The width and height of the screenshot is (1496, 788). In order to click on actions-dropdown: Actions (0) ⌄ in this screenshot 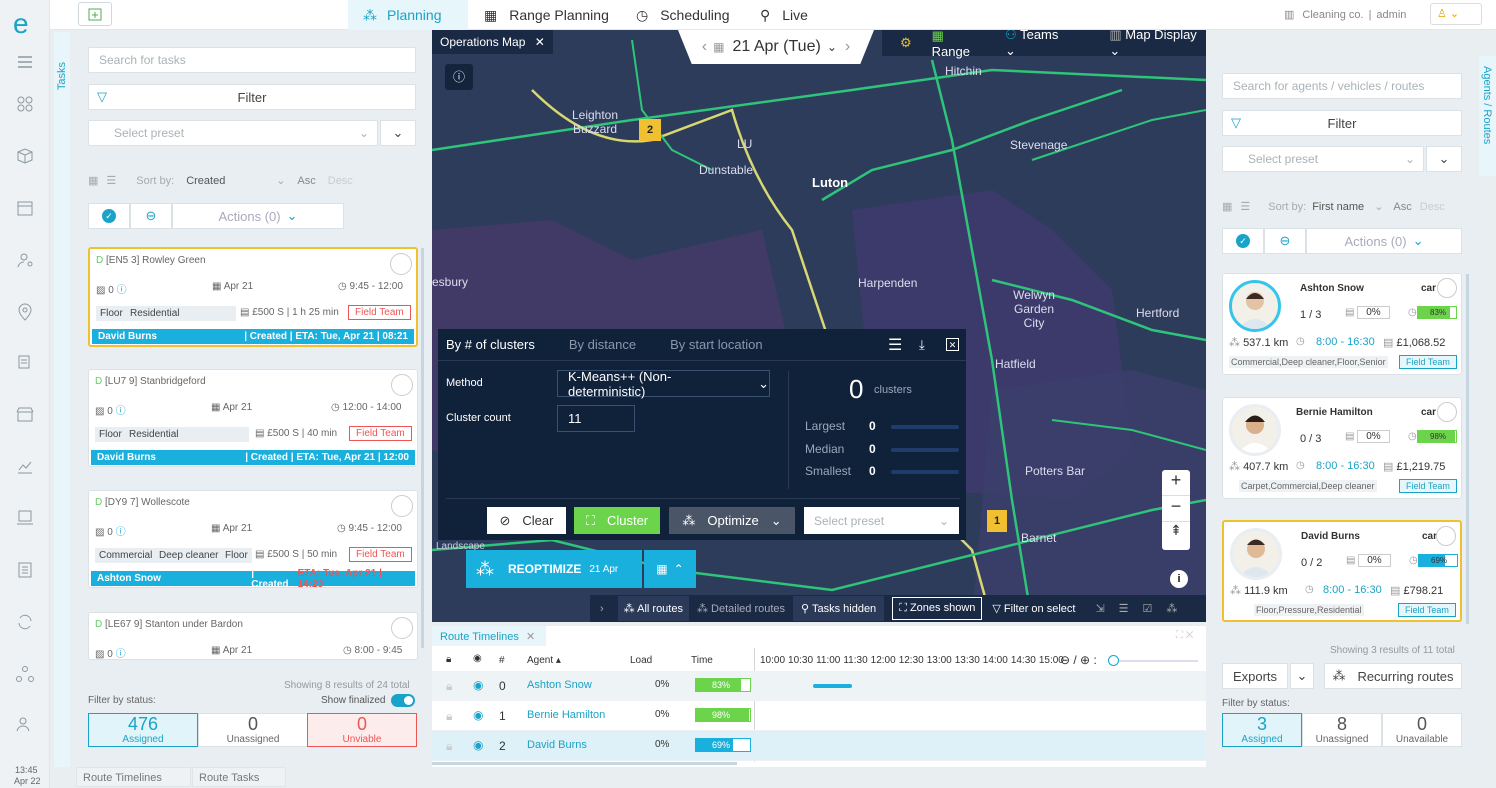, I will do `click(258, 216)`.